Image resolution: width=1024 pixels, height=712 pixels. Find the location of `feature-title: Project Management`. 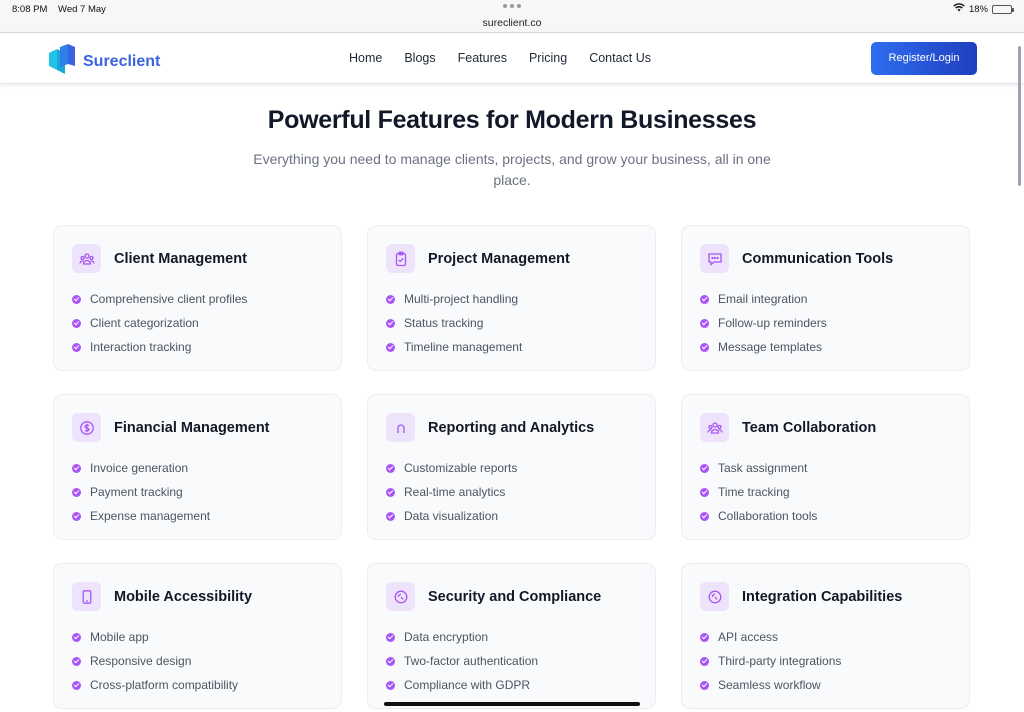

feature-title: Project Management is located at coordinates (499, 258).